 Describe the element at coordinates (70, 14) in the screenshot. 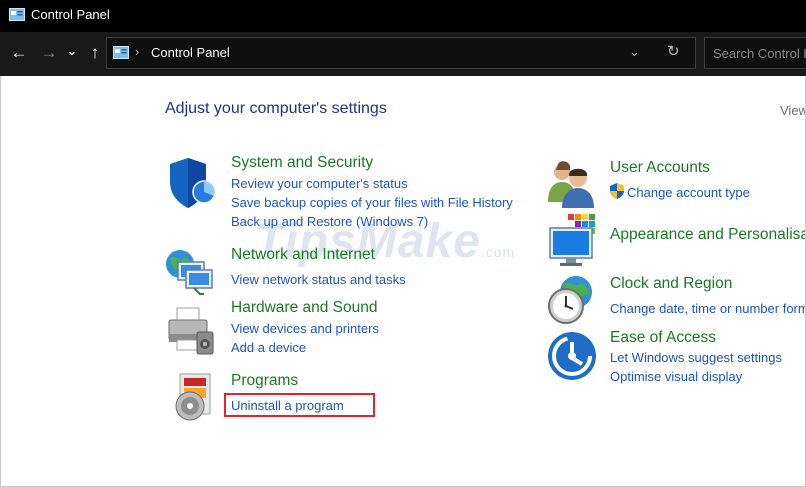

I see `window-title: Control Panel` at that location.